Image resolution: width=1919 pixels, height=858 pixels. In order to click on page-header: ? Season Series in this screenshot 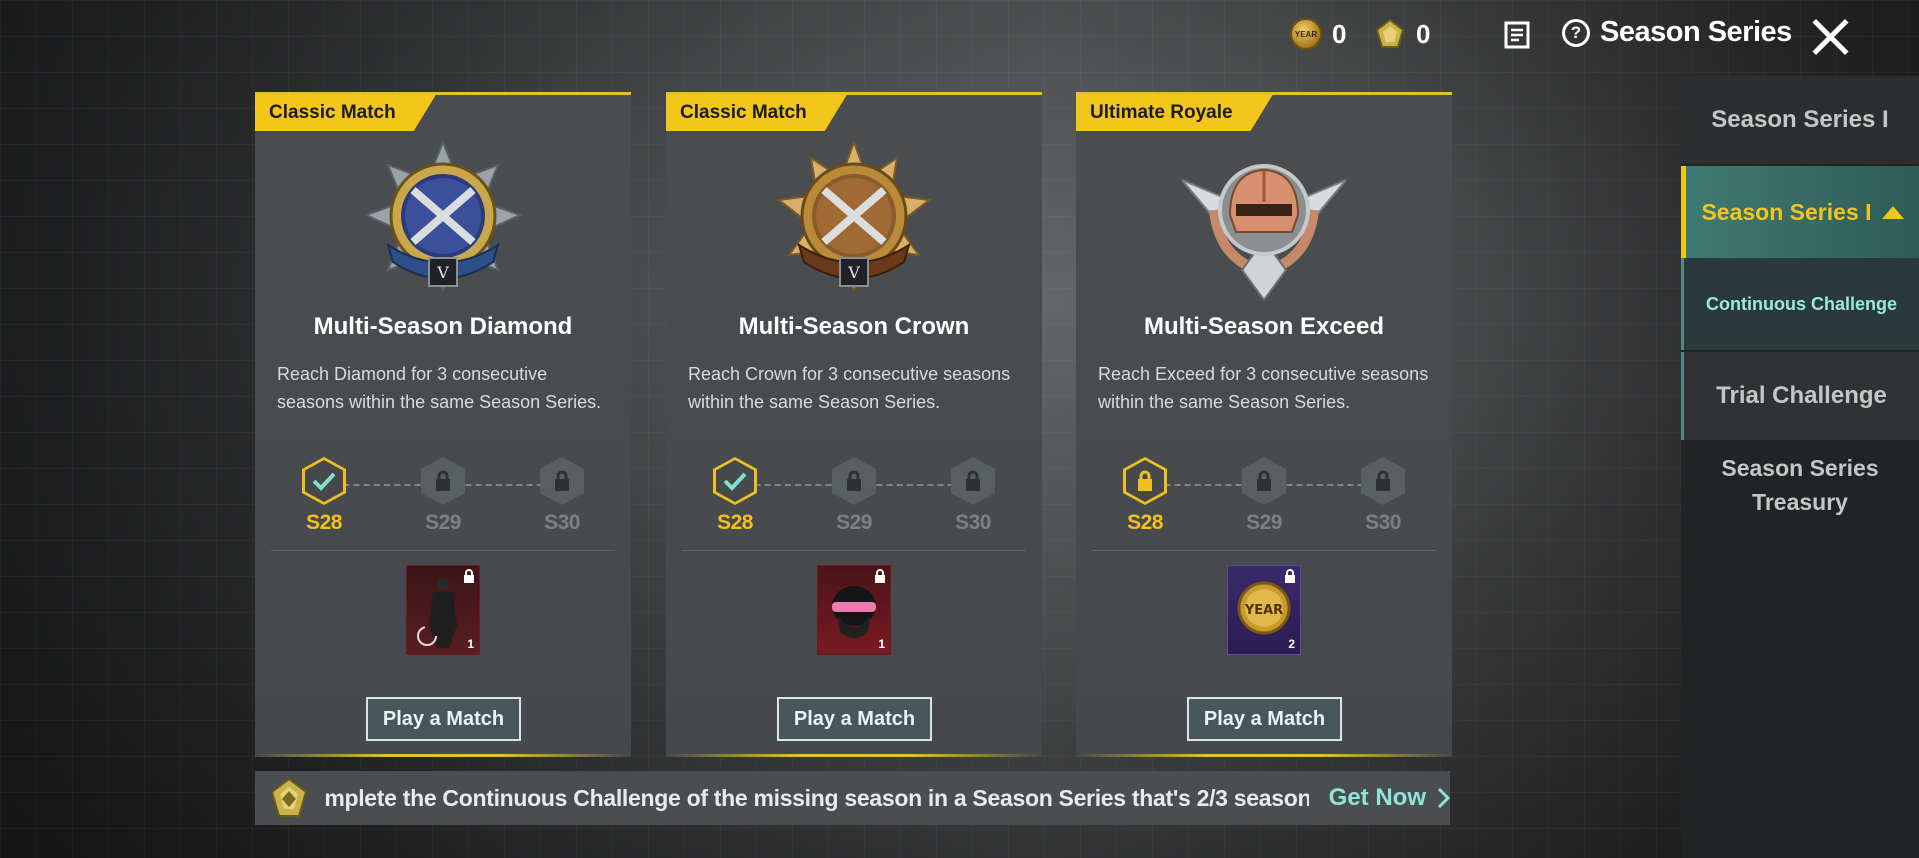, I will do `click(1677, 32)`.